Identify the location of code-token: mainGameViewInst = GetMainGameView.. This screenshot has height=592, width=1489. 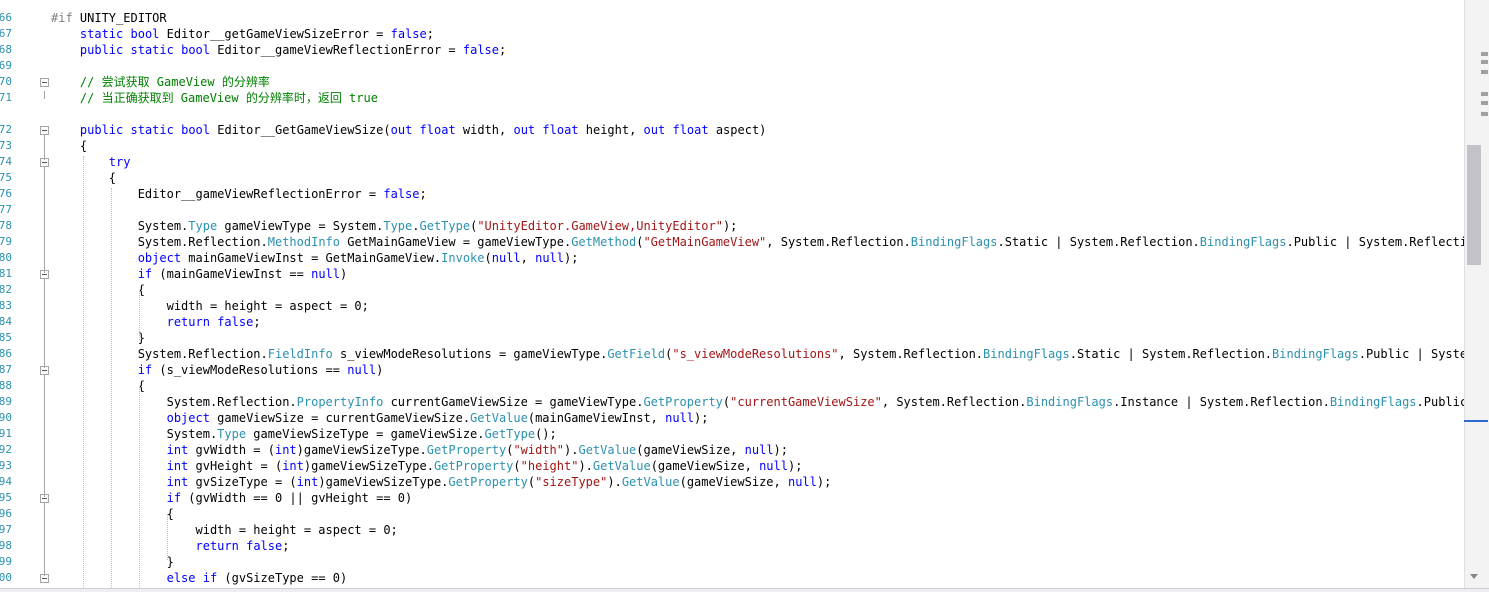
(311, 258).